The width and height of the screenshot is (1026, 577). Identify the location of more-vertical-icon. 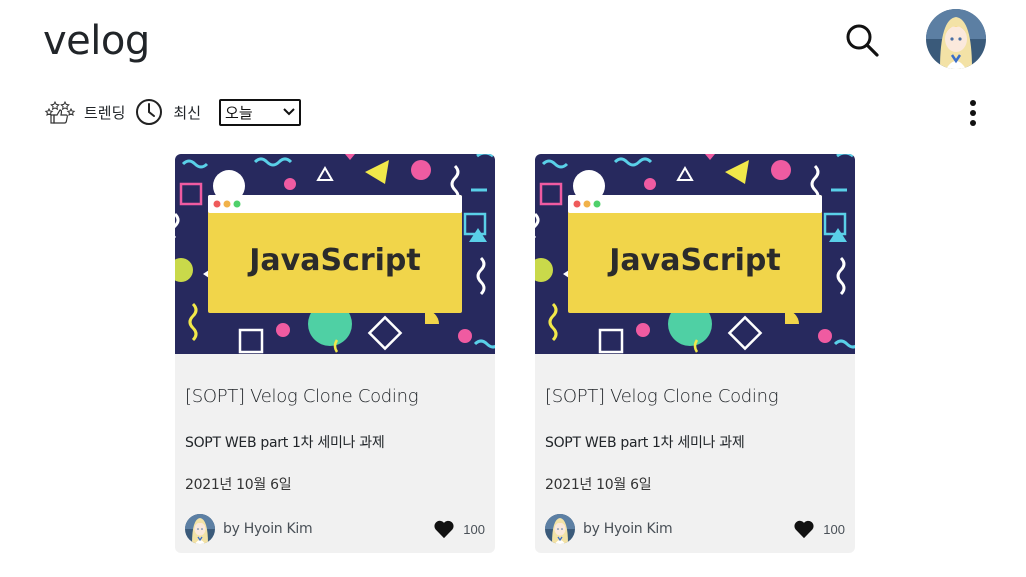
(973, 113).